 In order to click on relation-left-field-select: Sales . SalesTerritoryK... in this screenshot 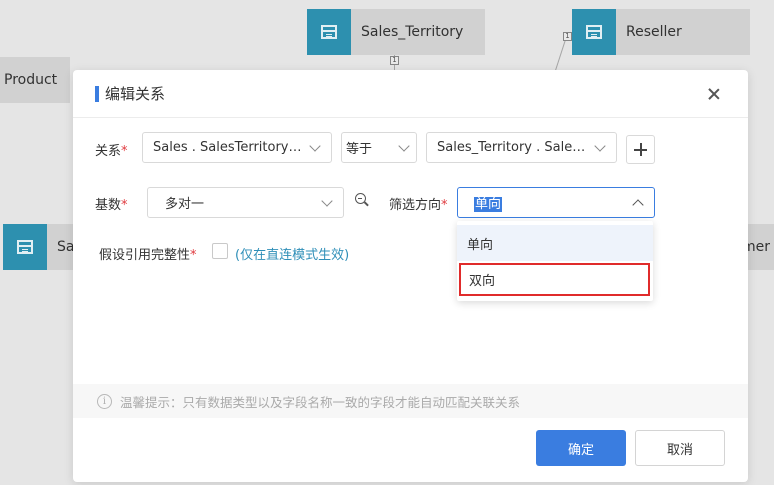, I will do `click(237, 147)`.